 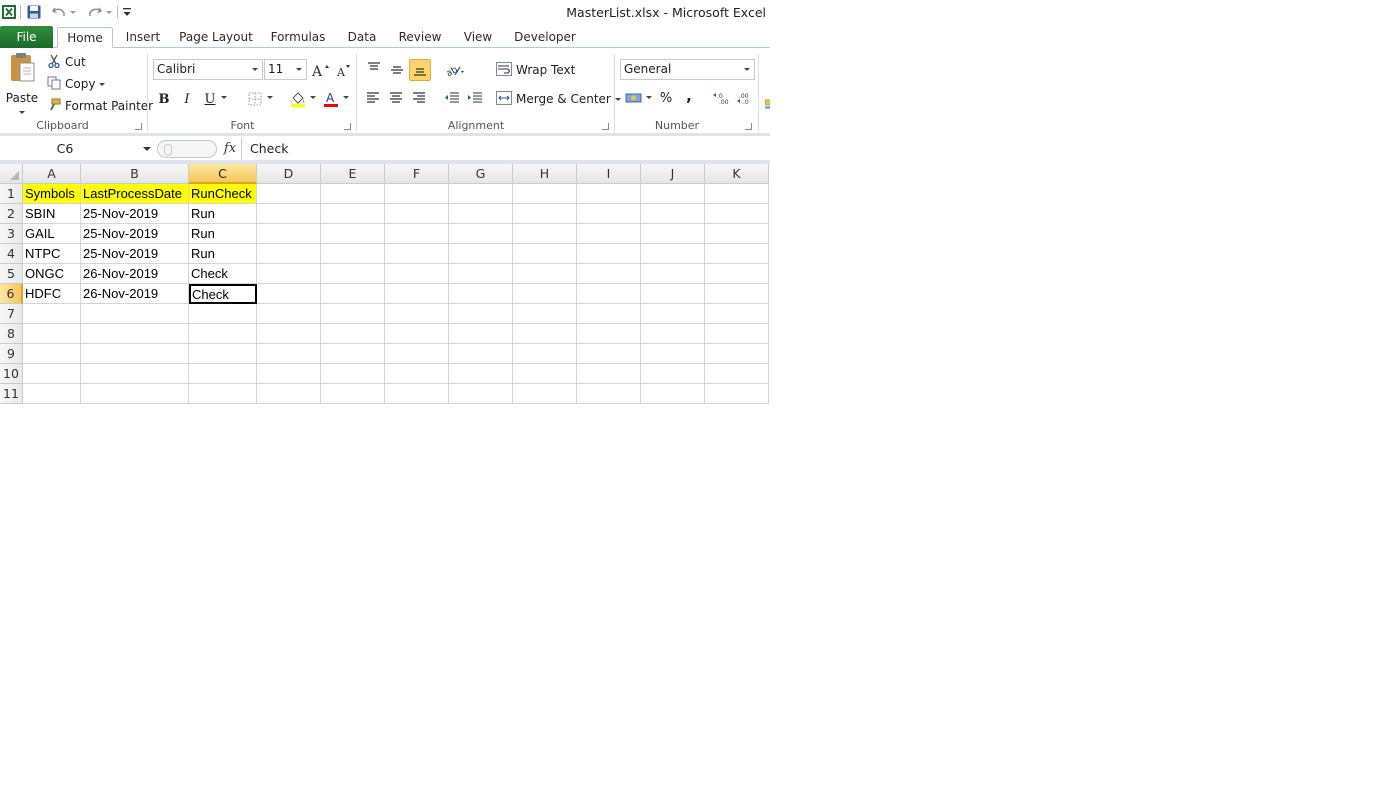 I want to click on undo-dropdown-icon, so click(x=73, y=12).